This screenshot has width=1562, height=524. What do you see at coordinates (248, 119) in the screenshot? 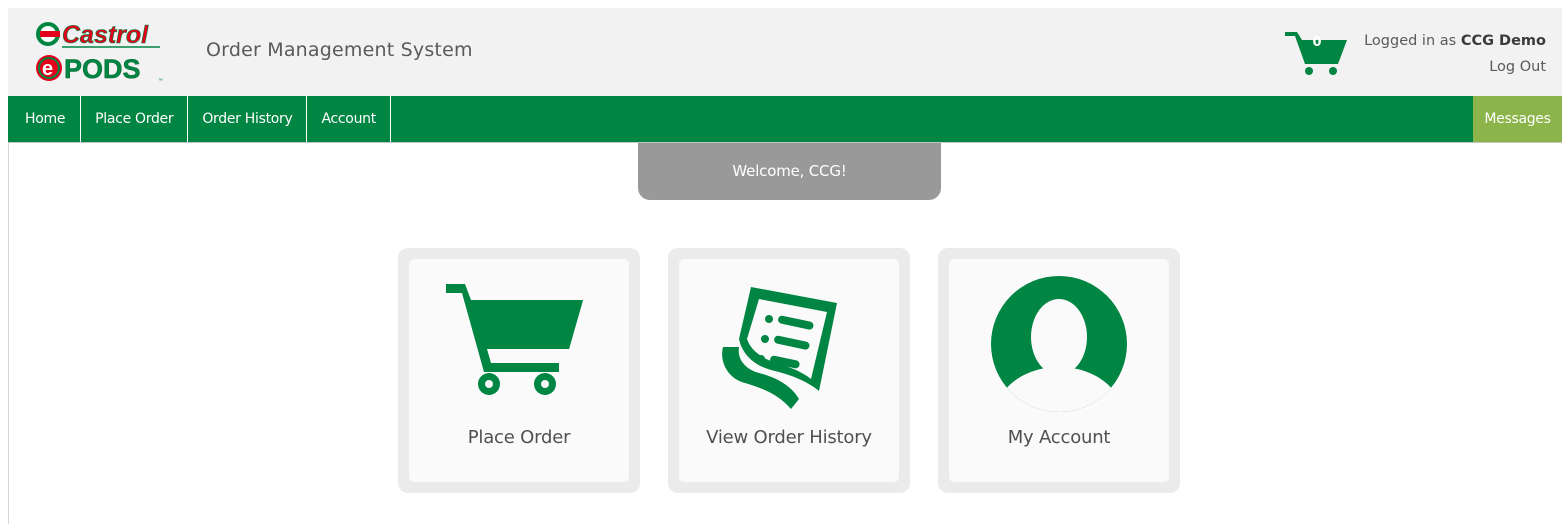
I see `nav-order-history: Order History` at bounding box center [248, 119].